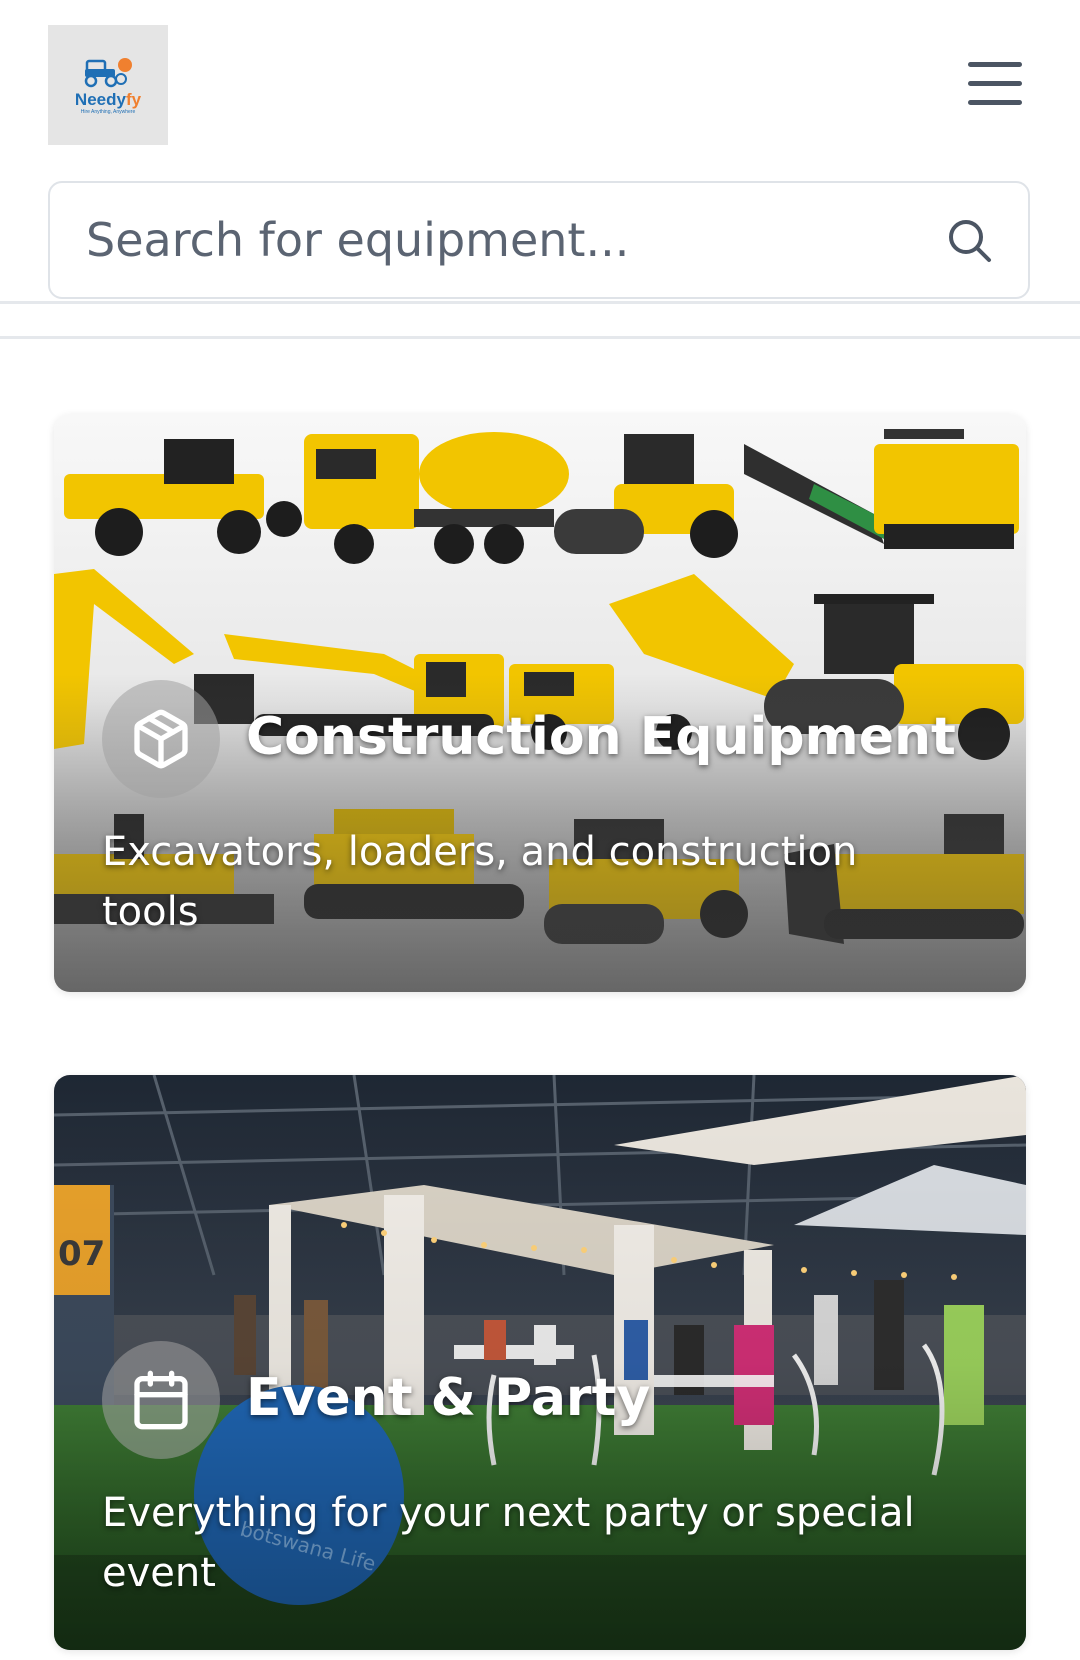  What do you see at coordinates (108, 99) in the screenshot?
I see `logo-wordmark: Needyfy` at bounding box center [108, 99].